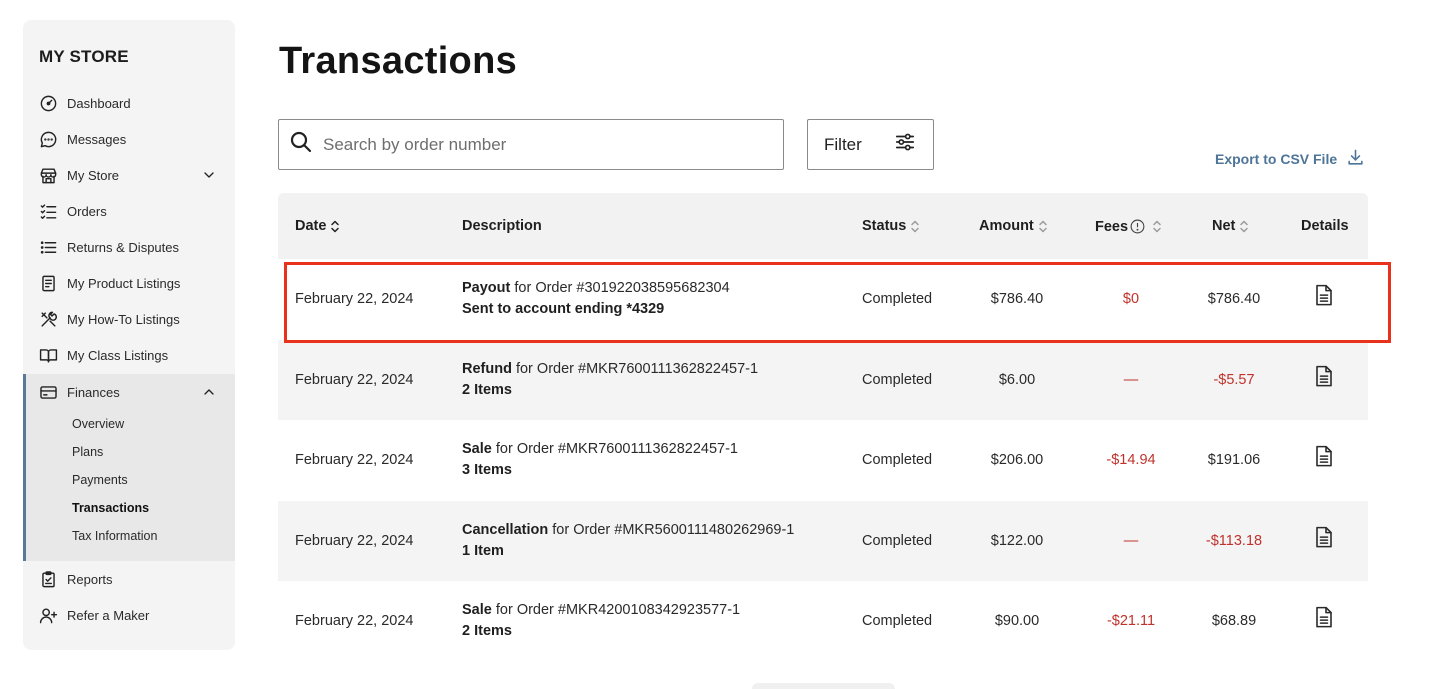 This screenshot has width=1440, height=689. I want to click on sub-item-plans: Plans, so click(87, 452).